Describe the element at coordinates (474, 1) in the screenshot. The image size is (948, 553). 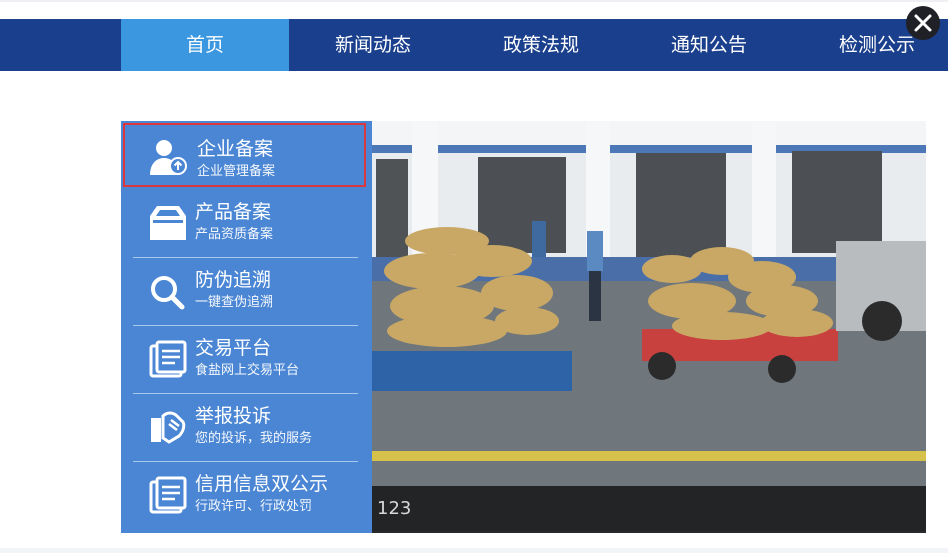
I see `top-divider` at that location.